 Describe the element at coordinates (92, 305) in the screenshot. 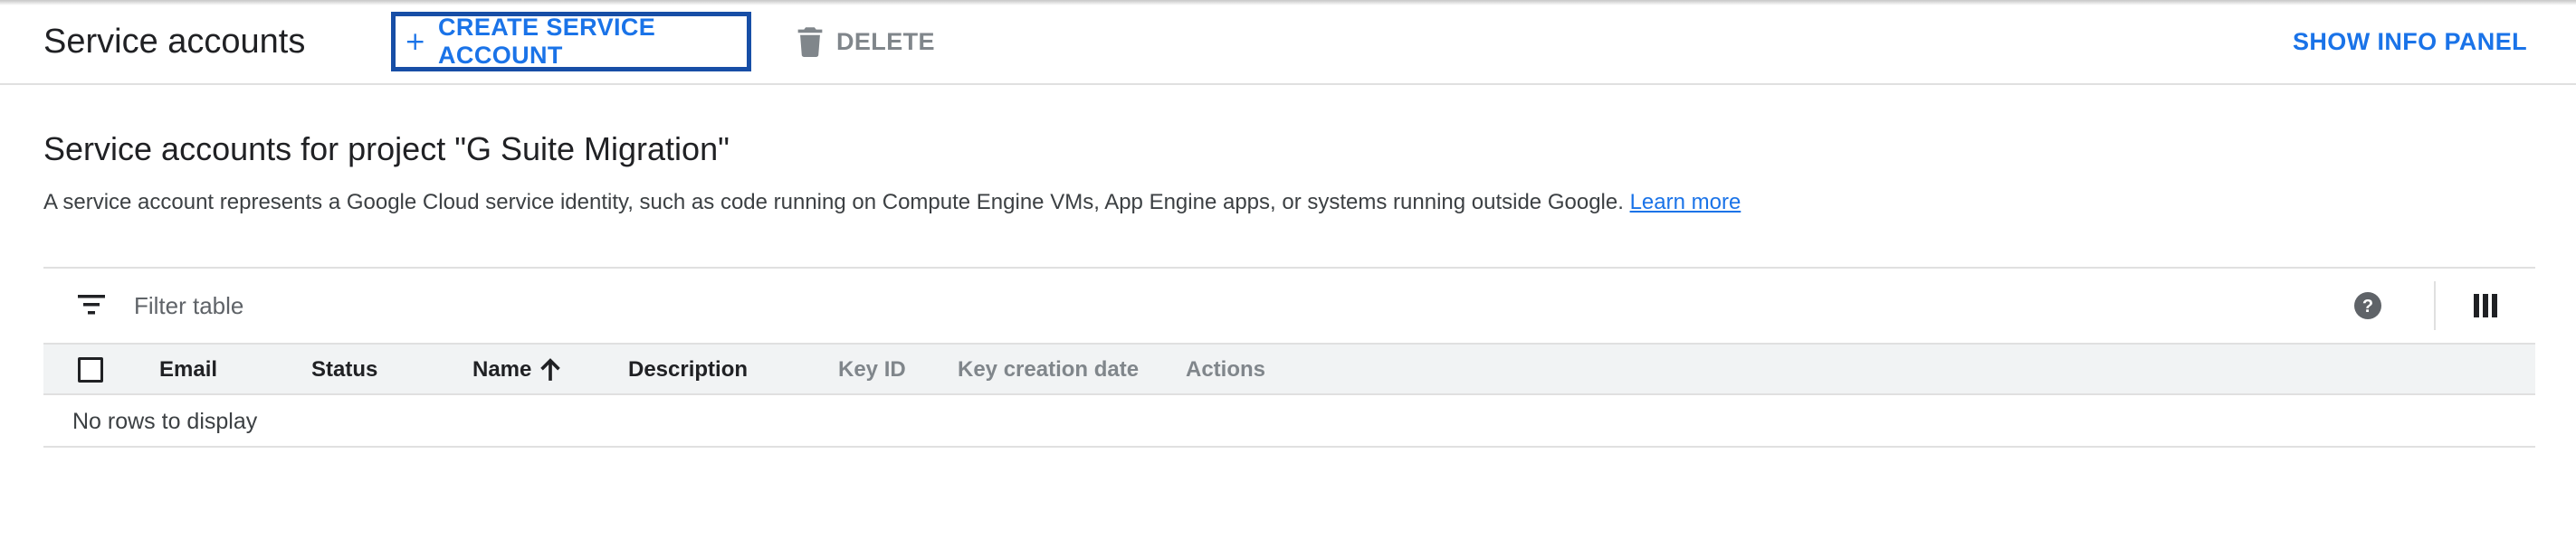

I see `filter-list-icon` at that location.